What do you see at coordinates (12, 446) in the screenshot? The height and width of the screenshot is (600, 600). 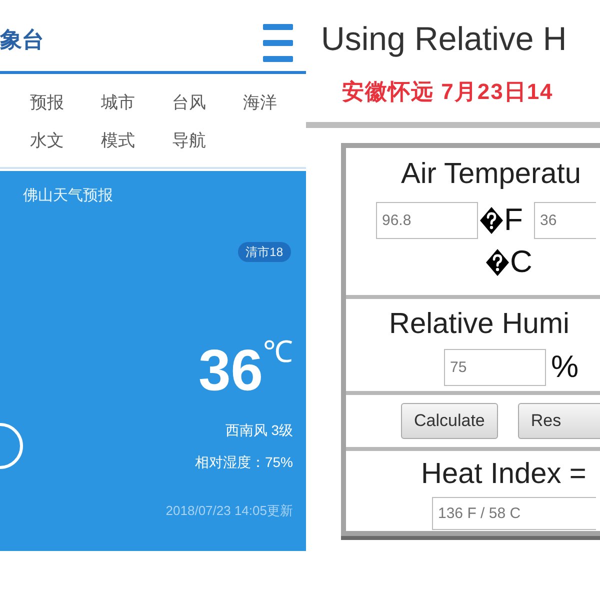 I see `ring-icon` at bounding box center [12, 446].